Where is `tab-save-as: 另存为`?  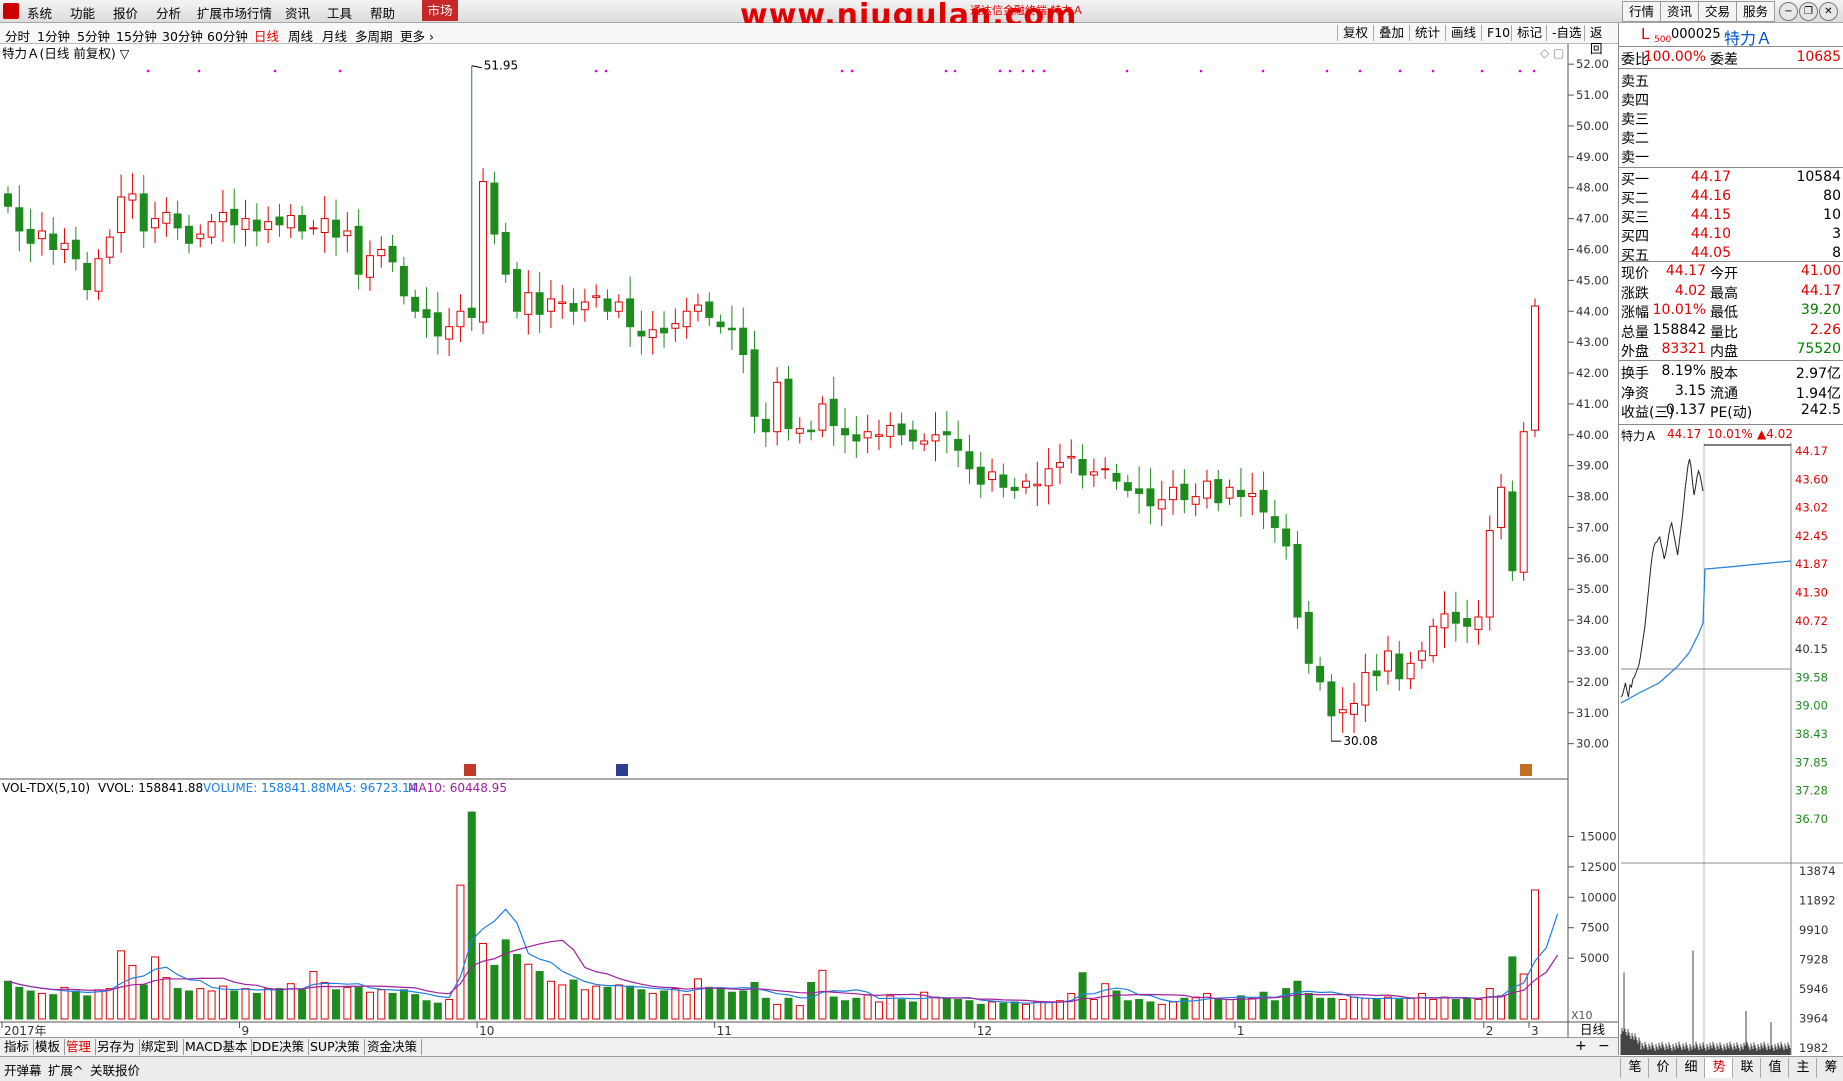 tab-save-as: 另存为 is located at coordinates (116, 1047).